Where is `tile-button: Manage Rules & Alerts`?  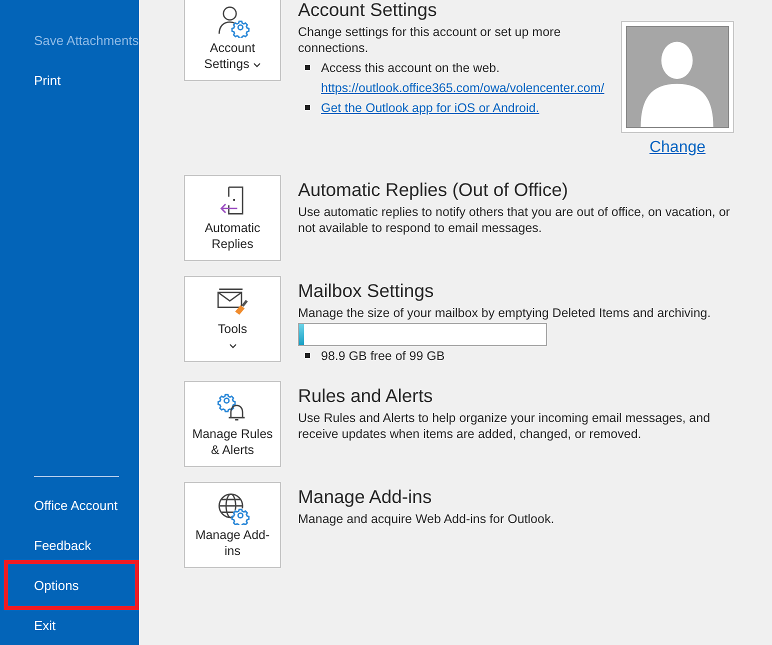
tile-button: Manage Rules & Alerts is located at coordinates (232, 424).